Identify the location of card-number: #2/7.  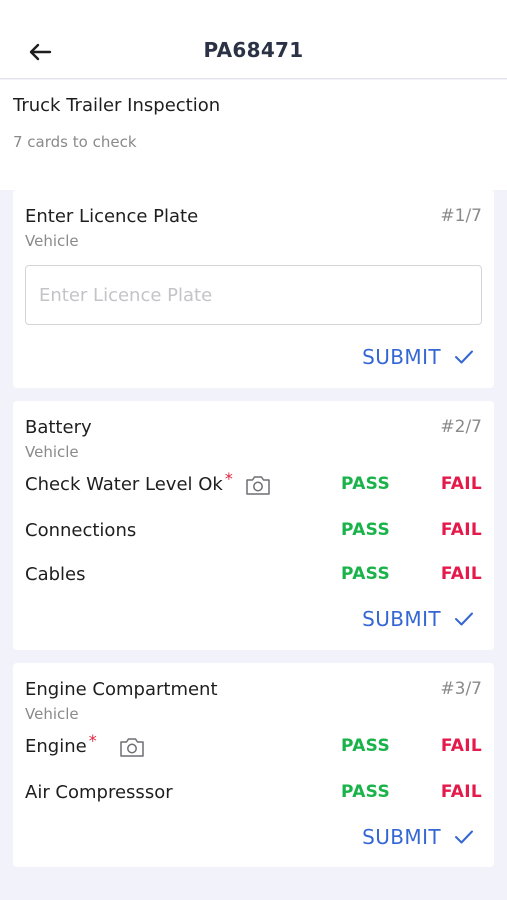
(461, 427).